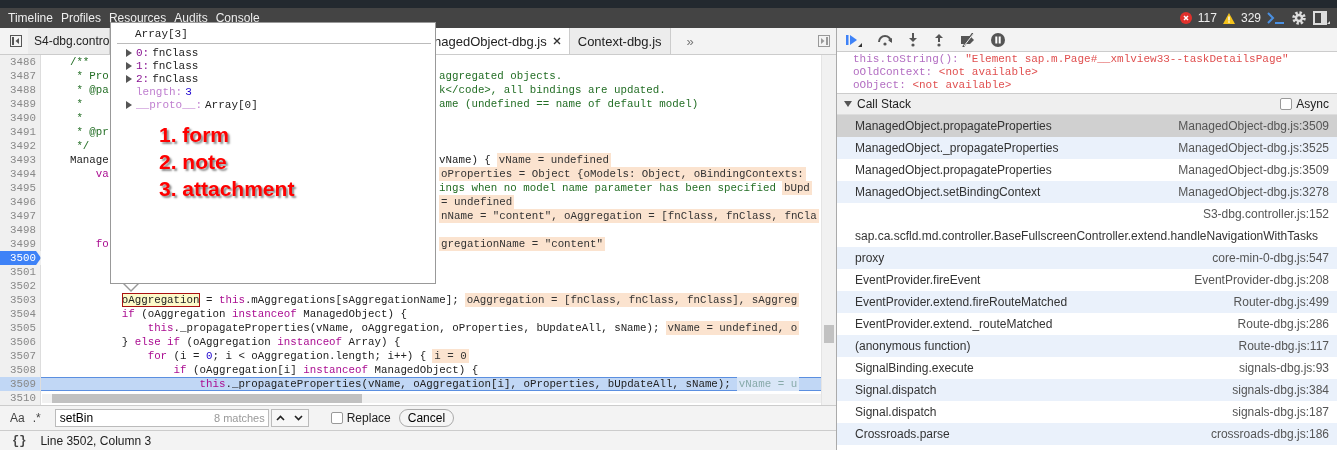  I want to click on replace-label: Replace, so click(368, 418).